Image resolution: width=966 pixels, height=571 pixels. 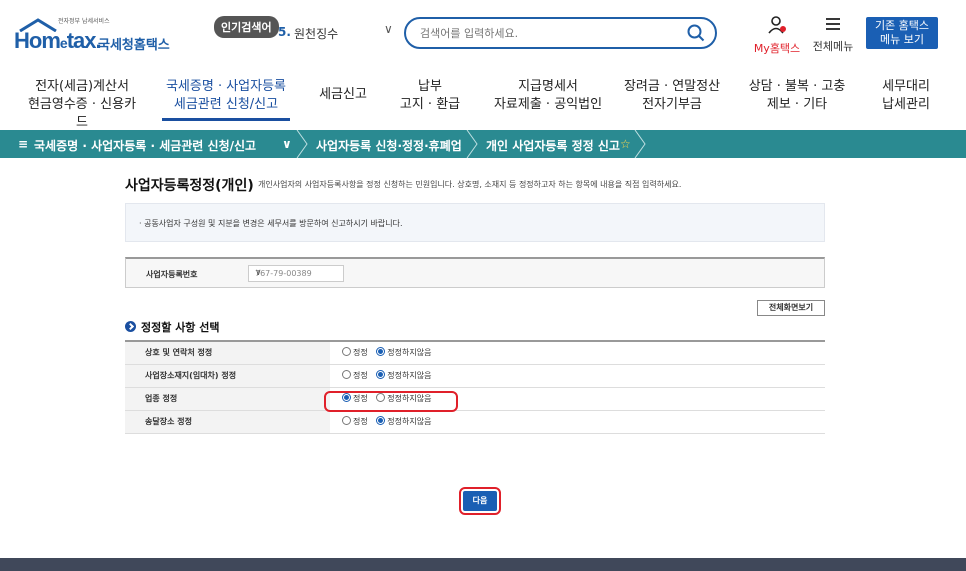 I want to click on hometax-logo: 전자정부 납세서비스 Hometax. 국세청홈택스, so click(x=99, y=34).